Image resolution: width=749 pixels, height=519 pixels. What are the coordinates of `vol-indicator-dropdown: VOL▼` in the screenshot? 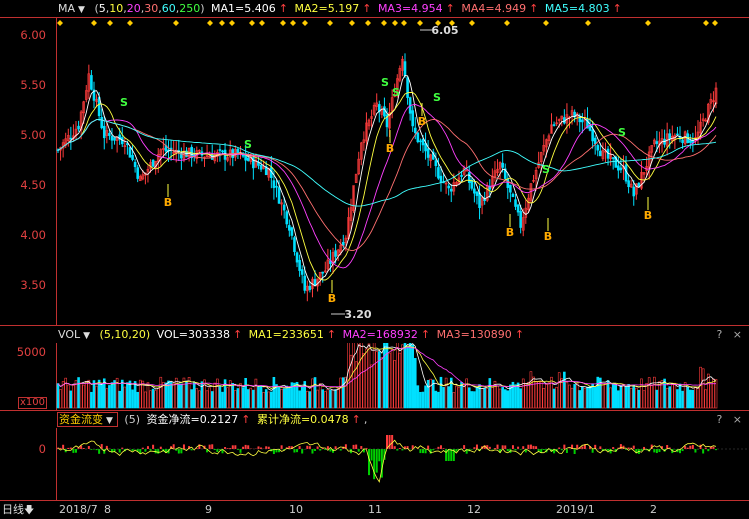 It's located at (75, 334).